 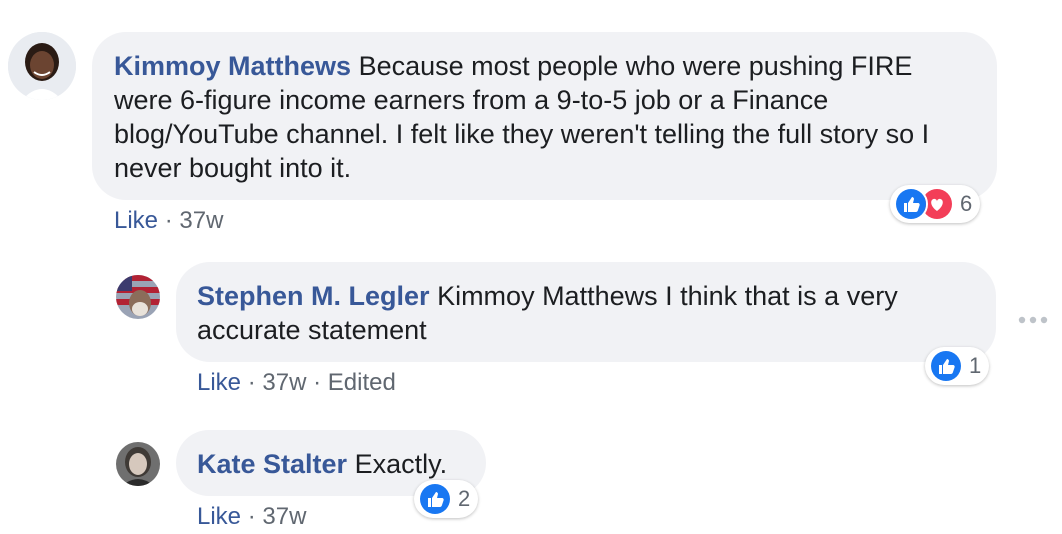 I want to click on reaction-count: 6, so click(x=966, y=203).